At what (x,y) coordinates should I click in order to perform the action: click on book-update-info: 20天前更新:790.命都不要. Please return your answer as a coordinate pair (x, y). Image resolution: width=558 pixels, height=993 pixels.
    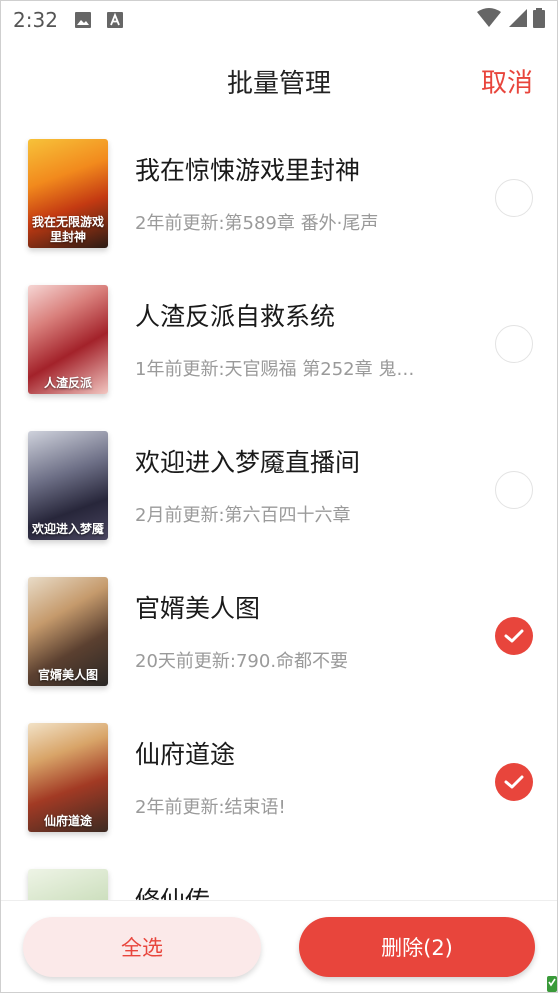
    Looking at the image, I should click on (242, 661).